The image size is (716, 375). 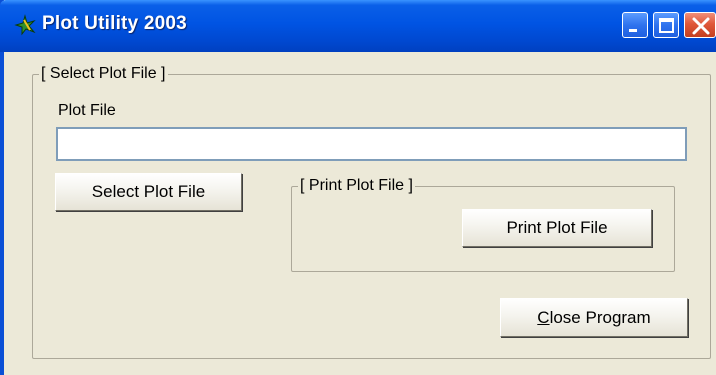 I want to click on close-program-label: lose Program, so click(x=600, y=317).